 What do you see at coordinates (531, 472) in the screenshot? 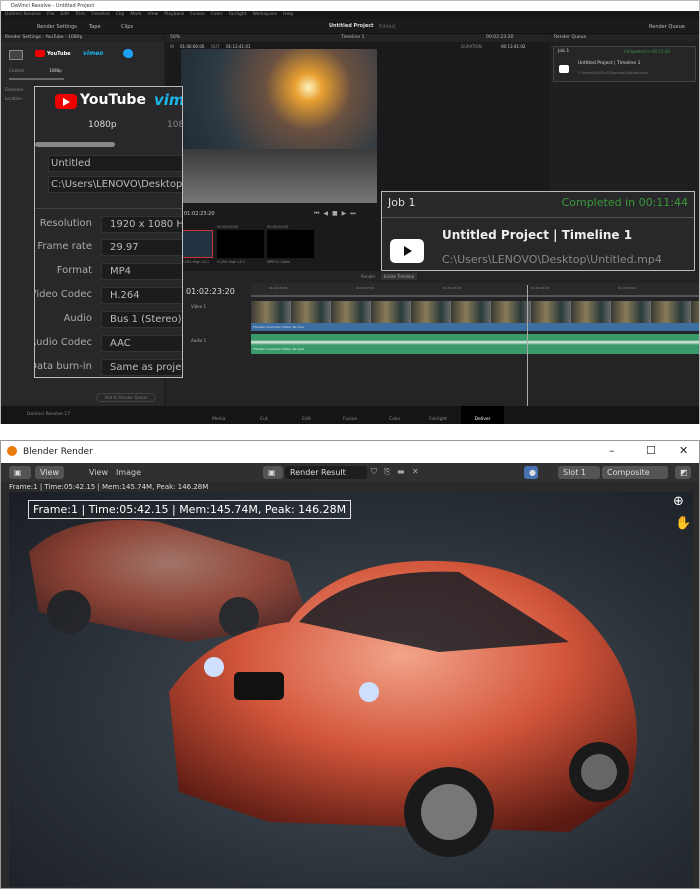
I see `display-channels-icon: ●` at bounding box center [531, 472].